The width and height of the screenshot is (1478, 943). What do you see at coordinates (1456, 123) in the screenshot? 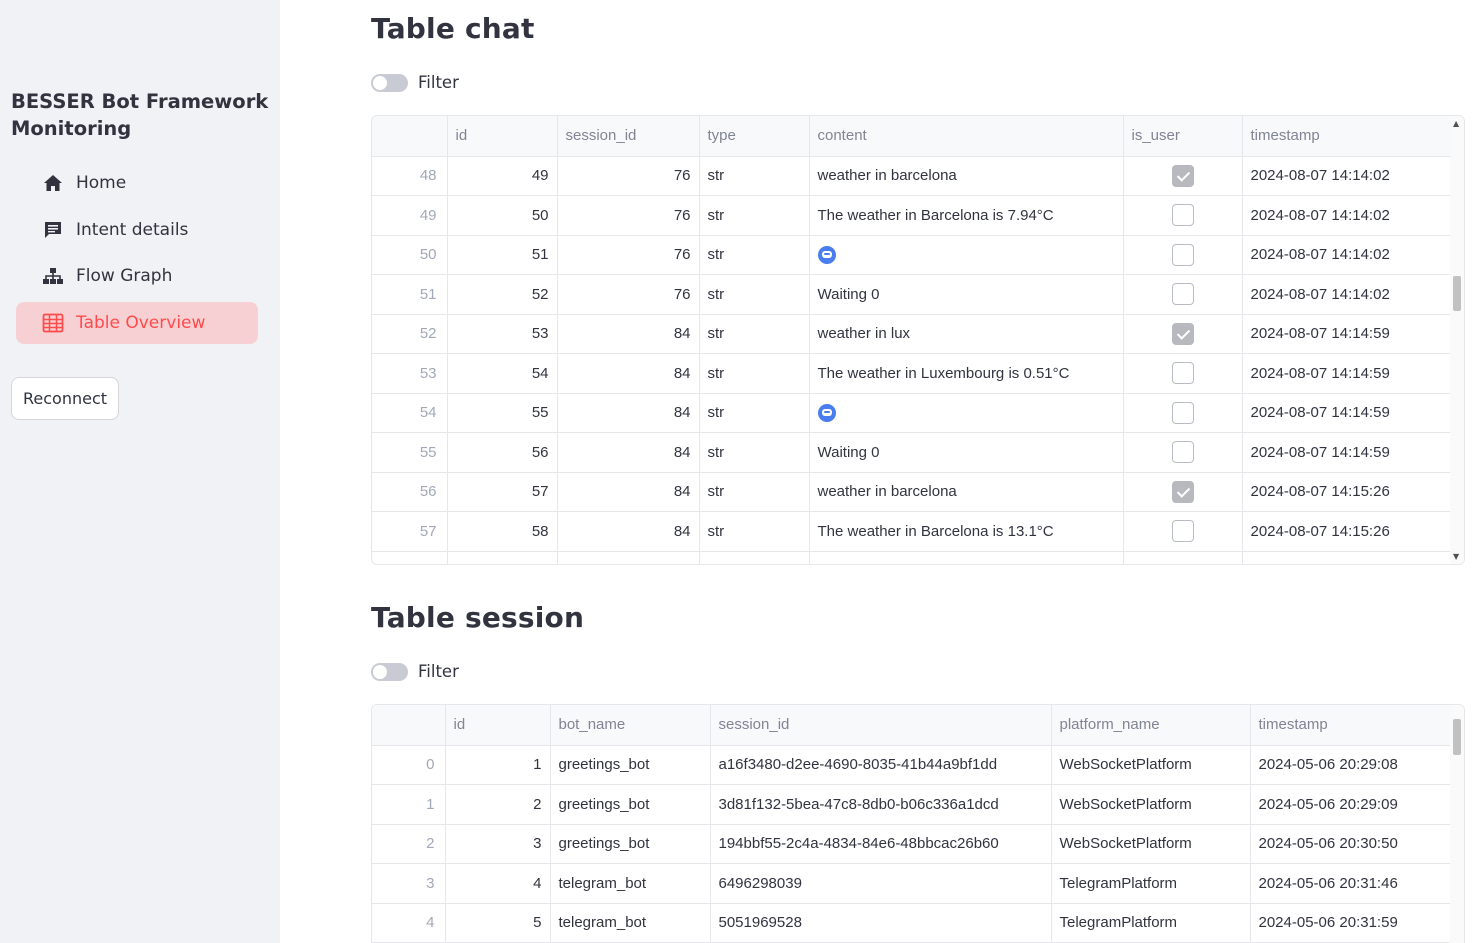
I see `scroll-up-arrow-icon: ▲` at bounding box center [1456, 123].